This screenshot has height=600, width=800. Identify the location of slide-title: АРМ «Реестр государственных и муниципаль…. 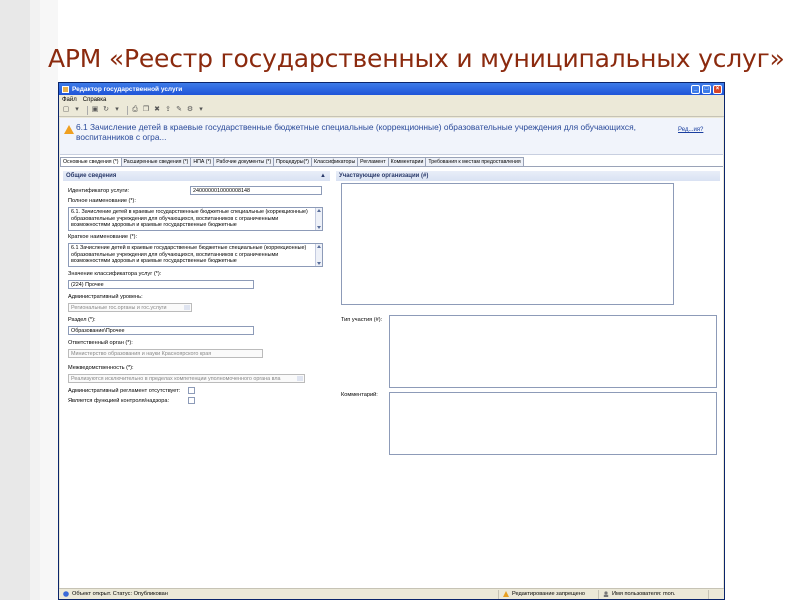
(416, 58).